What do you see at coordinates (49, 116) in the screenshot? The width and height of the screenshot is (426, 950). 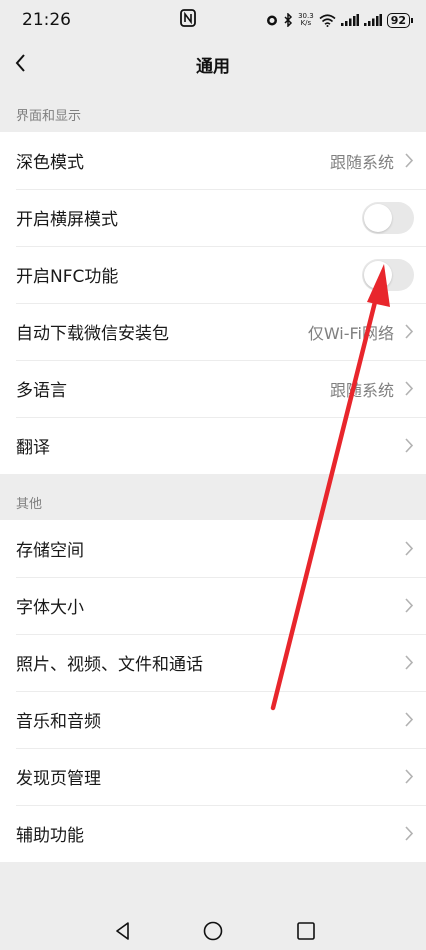 I see `section-header-display: 界面和显示` at bounding box center [49, 116].